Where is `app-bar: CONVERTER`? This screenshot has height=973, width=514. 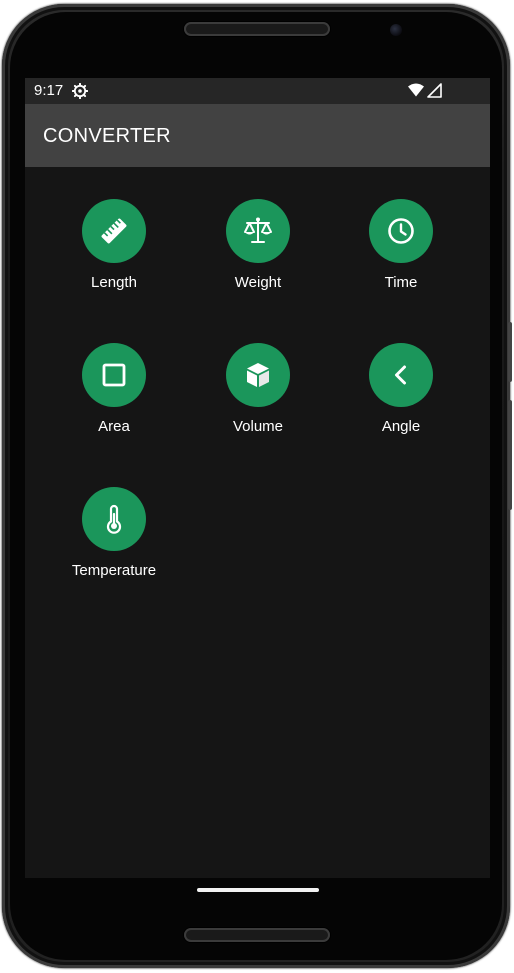 app-bar: CONVERTER is located at coordinates (257, 135).